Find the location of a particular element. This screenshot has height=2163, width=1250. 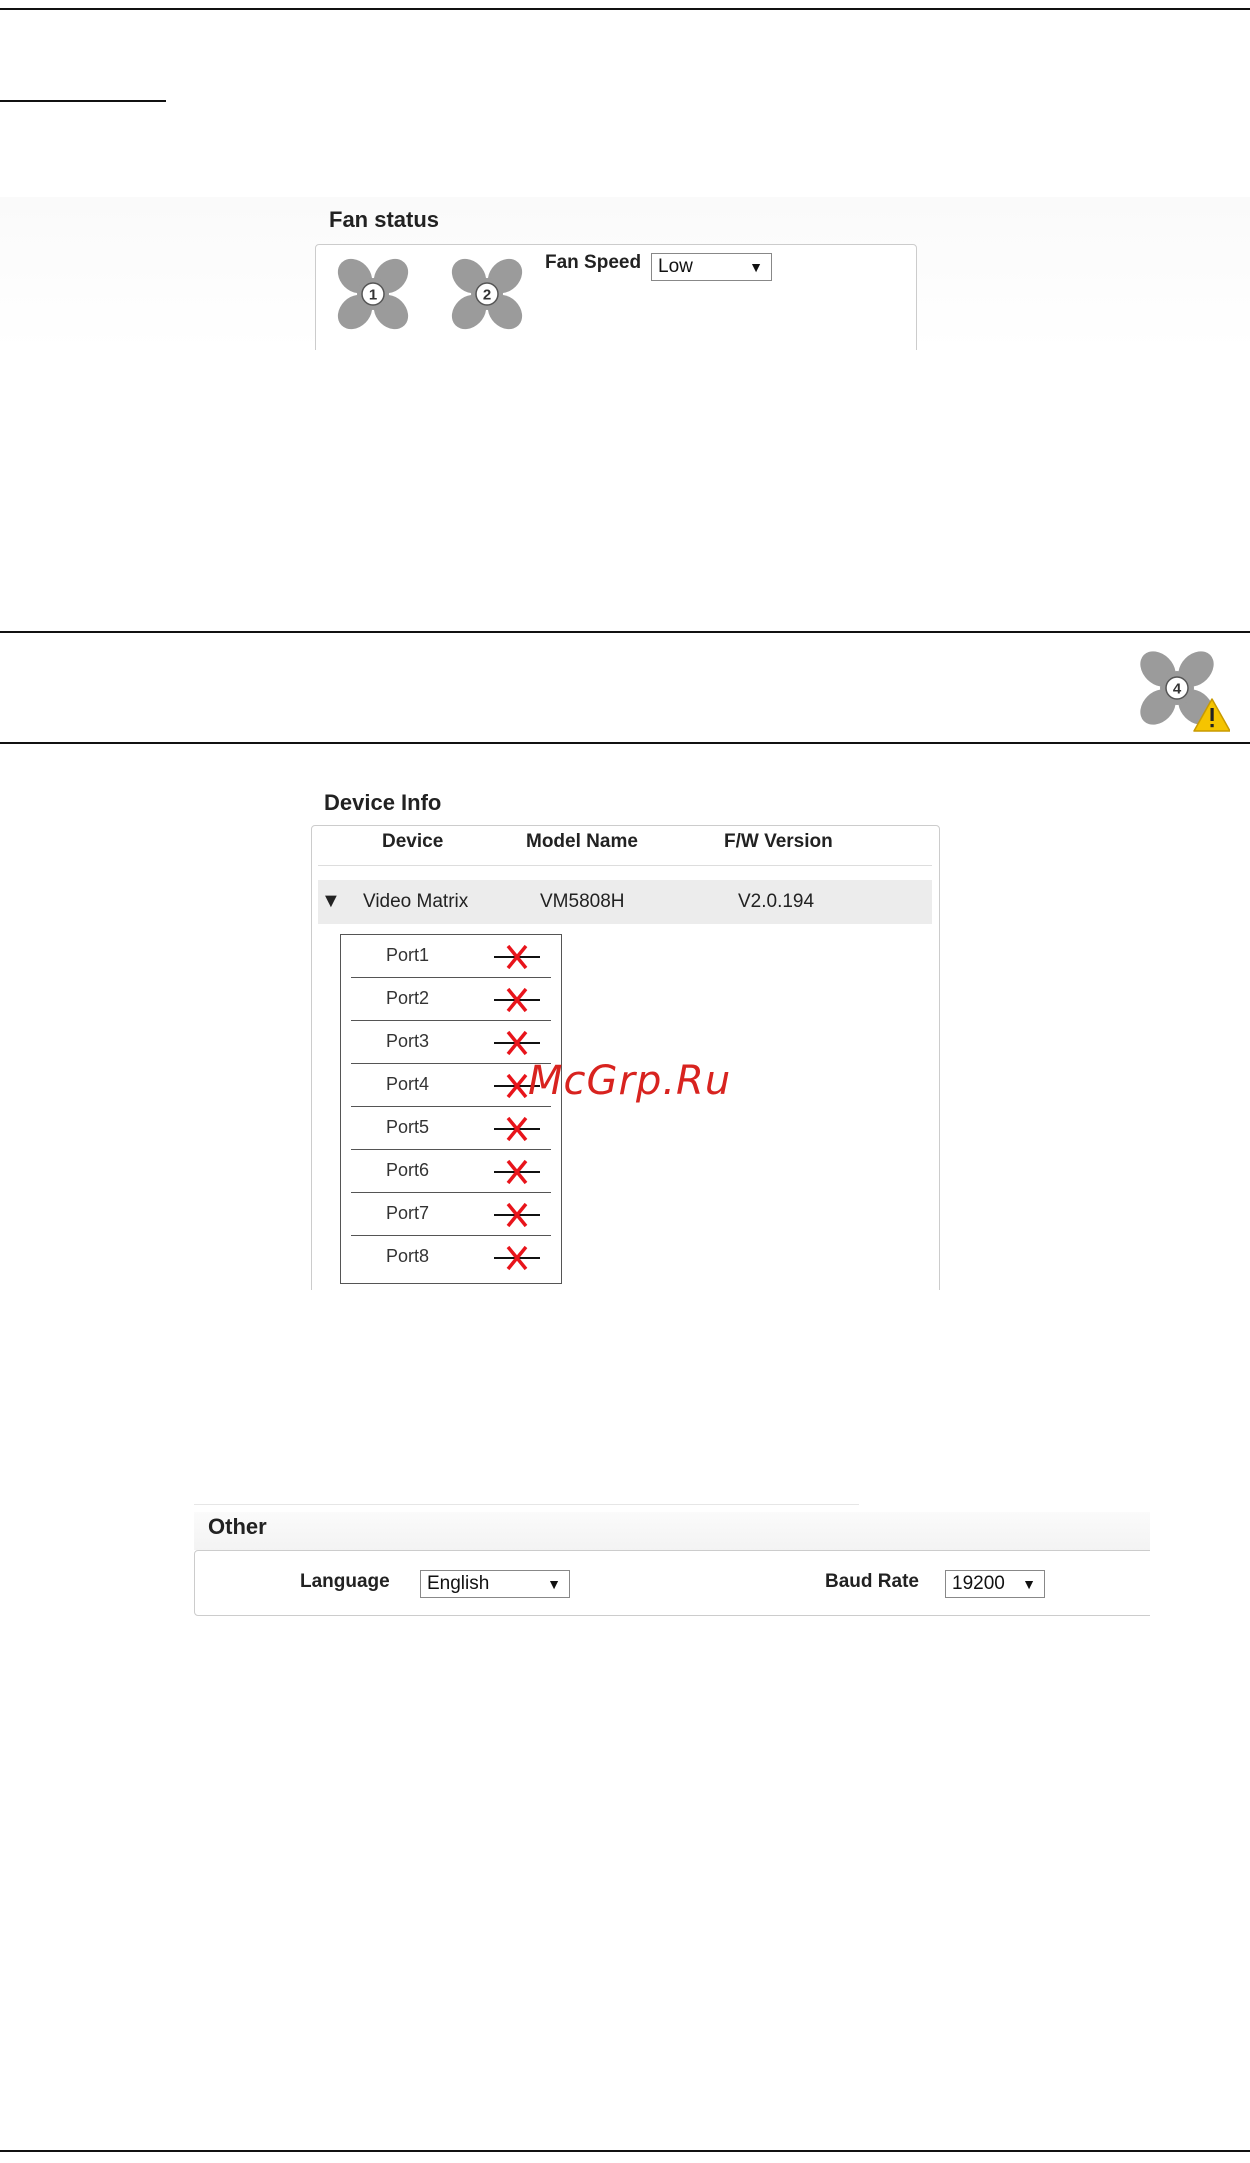

other-title: Other is located at coordinates (237, 1526).